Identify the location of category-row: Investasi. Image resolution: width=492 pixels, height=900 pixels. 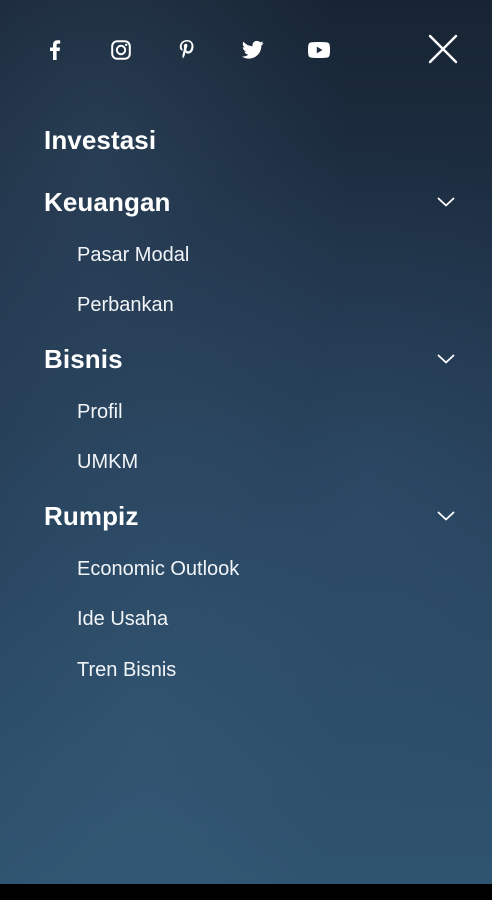
(246, 140).